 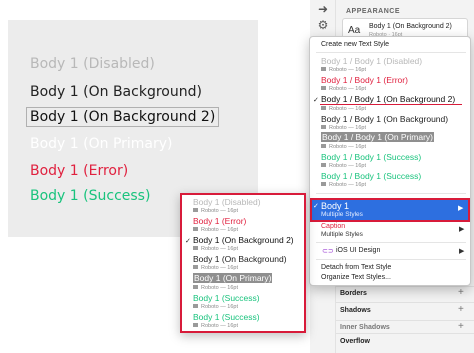 I want to click on library-icon: ⊂⊃, so click(x=328, y=251).